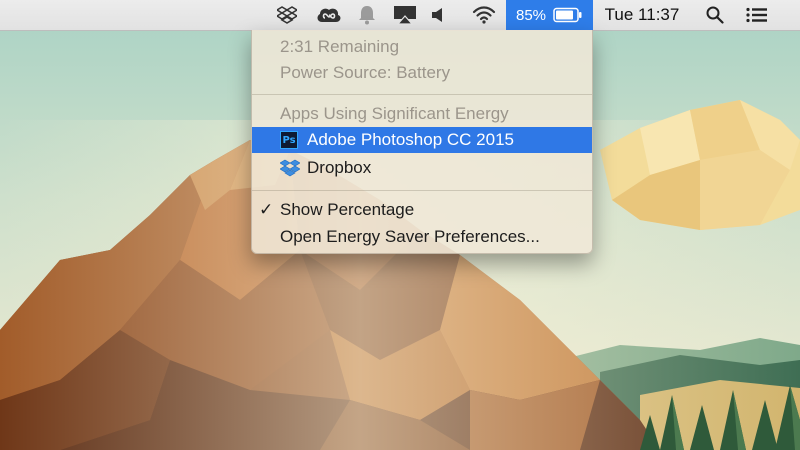  What do you see at coordinates (266, 209) in the screenshot?
I see `checkmark-icon: ✓` at bounding box center [266, 209].